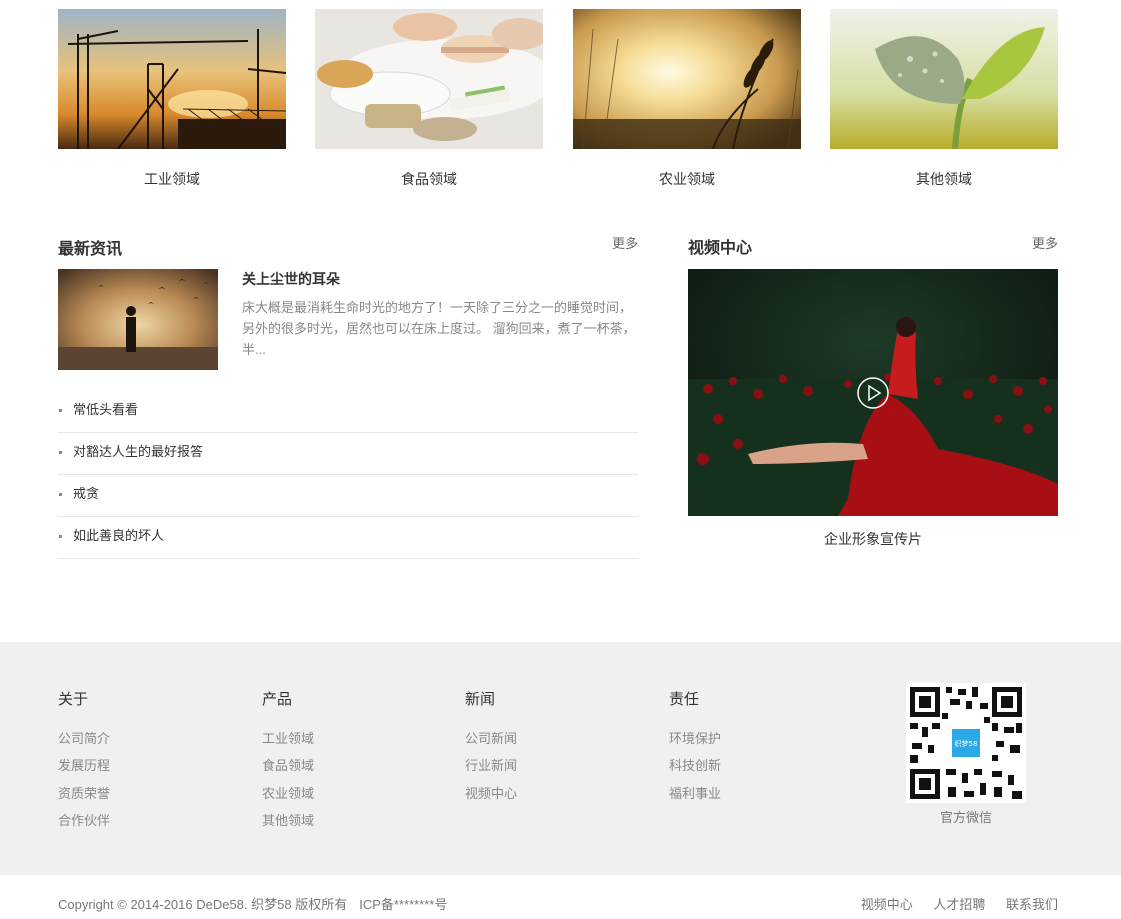  What do you see at coordinates (687, 179) in the screenshot?
I see `category-agriculture-label: 农业领域` at bounding box center [687, 179].